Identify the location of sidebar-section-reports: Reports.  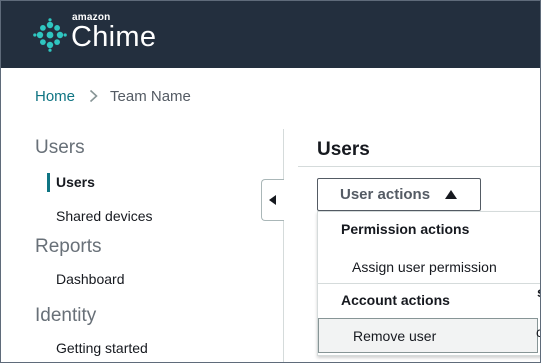
(68, 246).